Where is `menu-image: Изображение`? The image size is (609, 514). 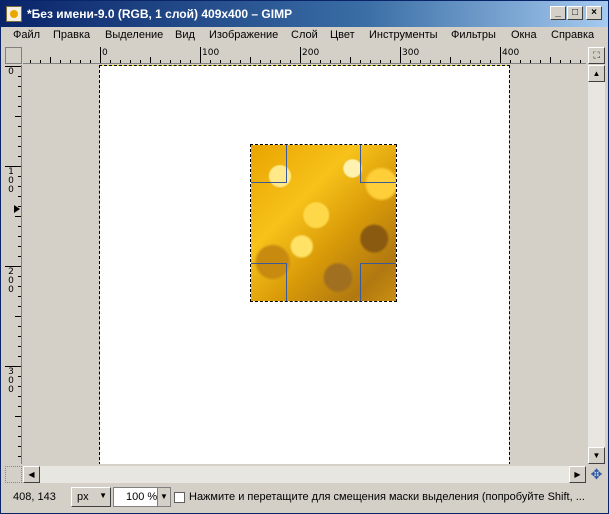
menu-image: Изображение is located at coordinates (243, 35).